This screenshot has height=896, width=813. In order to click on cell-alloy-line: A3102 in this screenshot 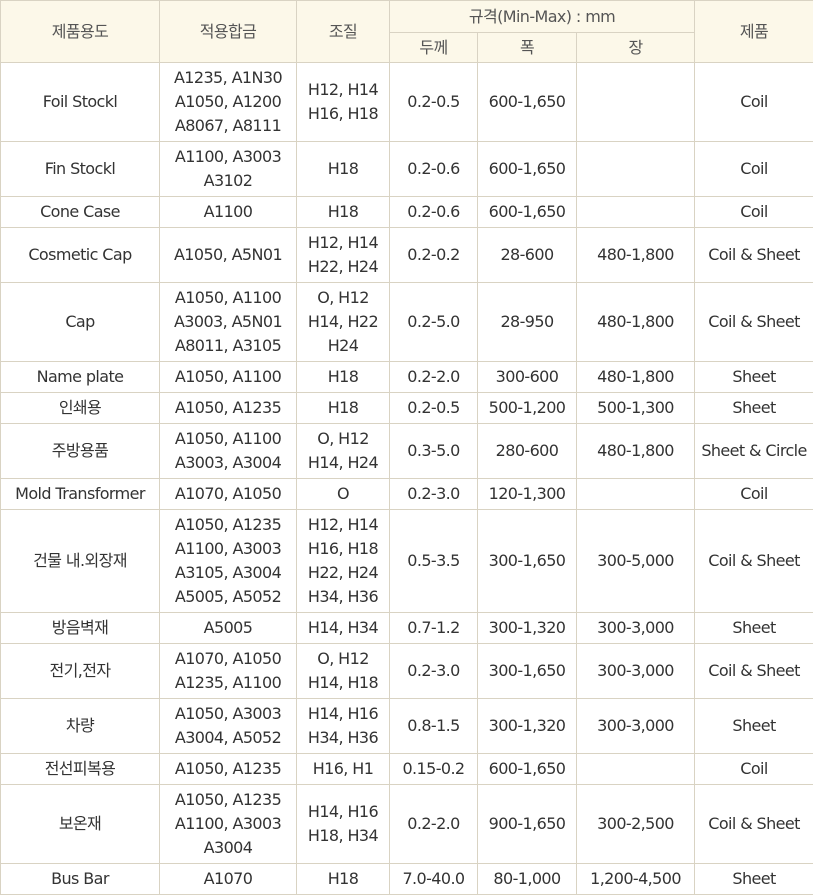, I will do `click(228, 180)`.